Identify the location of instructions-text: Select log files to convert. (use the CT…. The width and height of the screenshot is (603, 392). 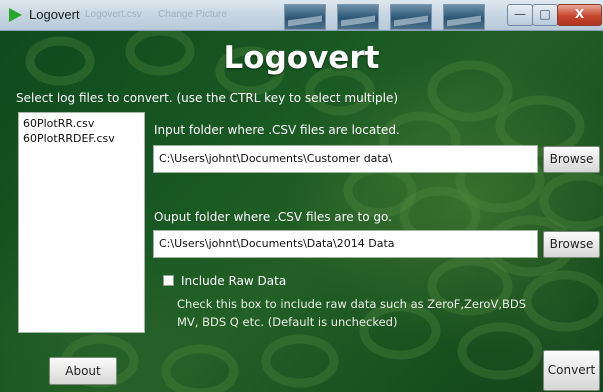
(207, 98).